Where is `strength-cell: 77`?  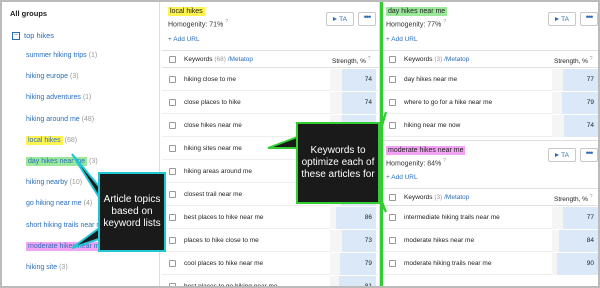
strength-cell: 77 is located at coordinates (575, 80).